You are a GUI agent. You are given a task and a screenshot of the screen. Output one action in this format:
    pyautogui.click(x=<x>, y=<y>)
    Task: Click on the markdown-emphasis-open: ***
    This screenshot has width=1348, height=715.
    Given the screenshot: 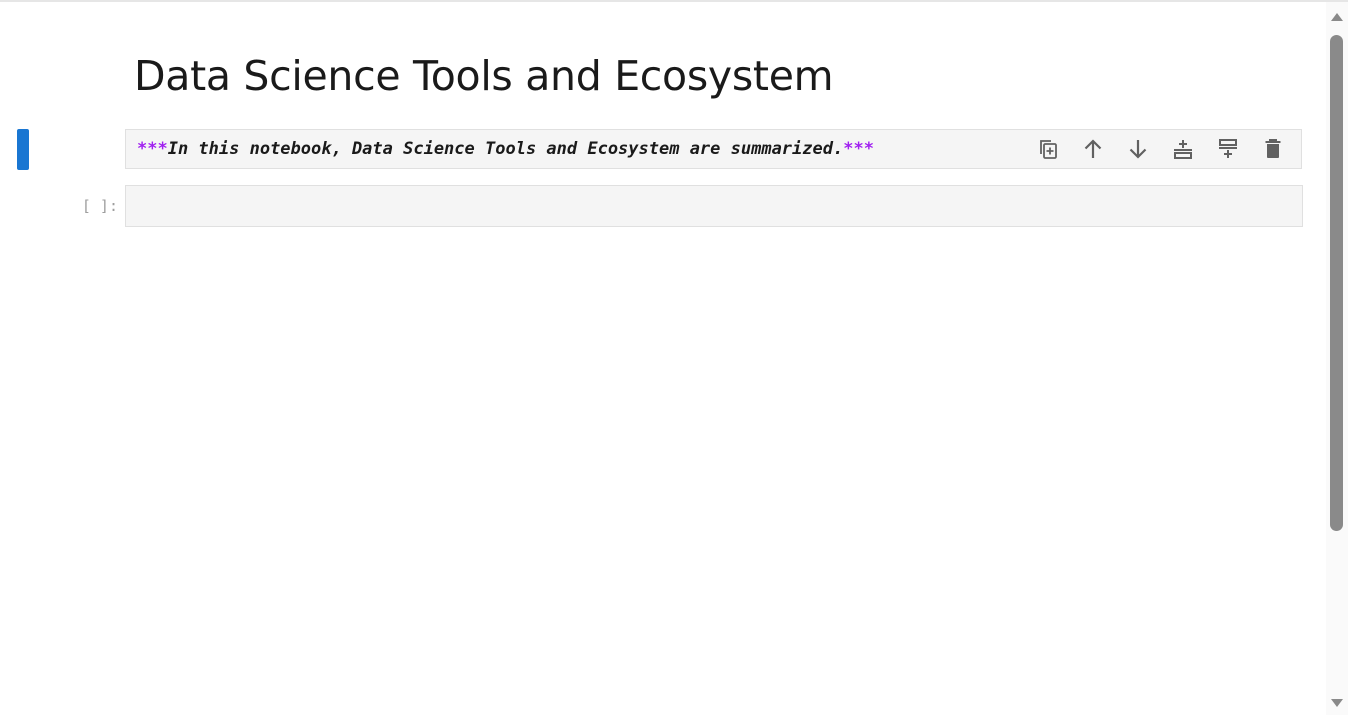 What is the action you would take?
    pyautogui.click(x=152, y=149)
    